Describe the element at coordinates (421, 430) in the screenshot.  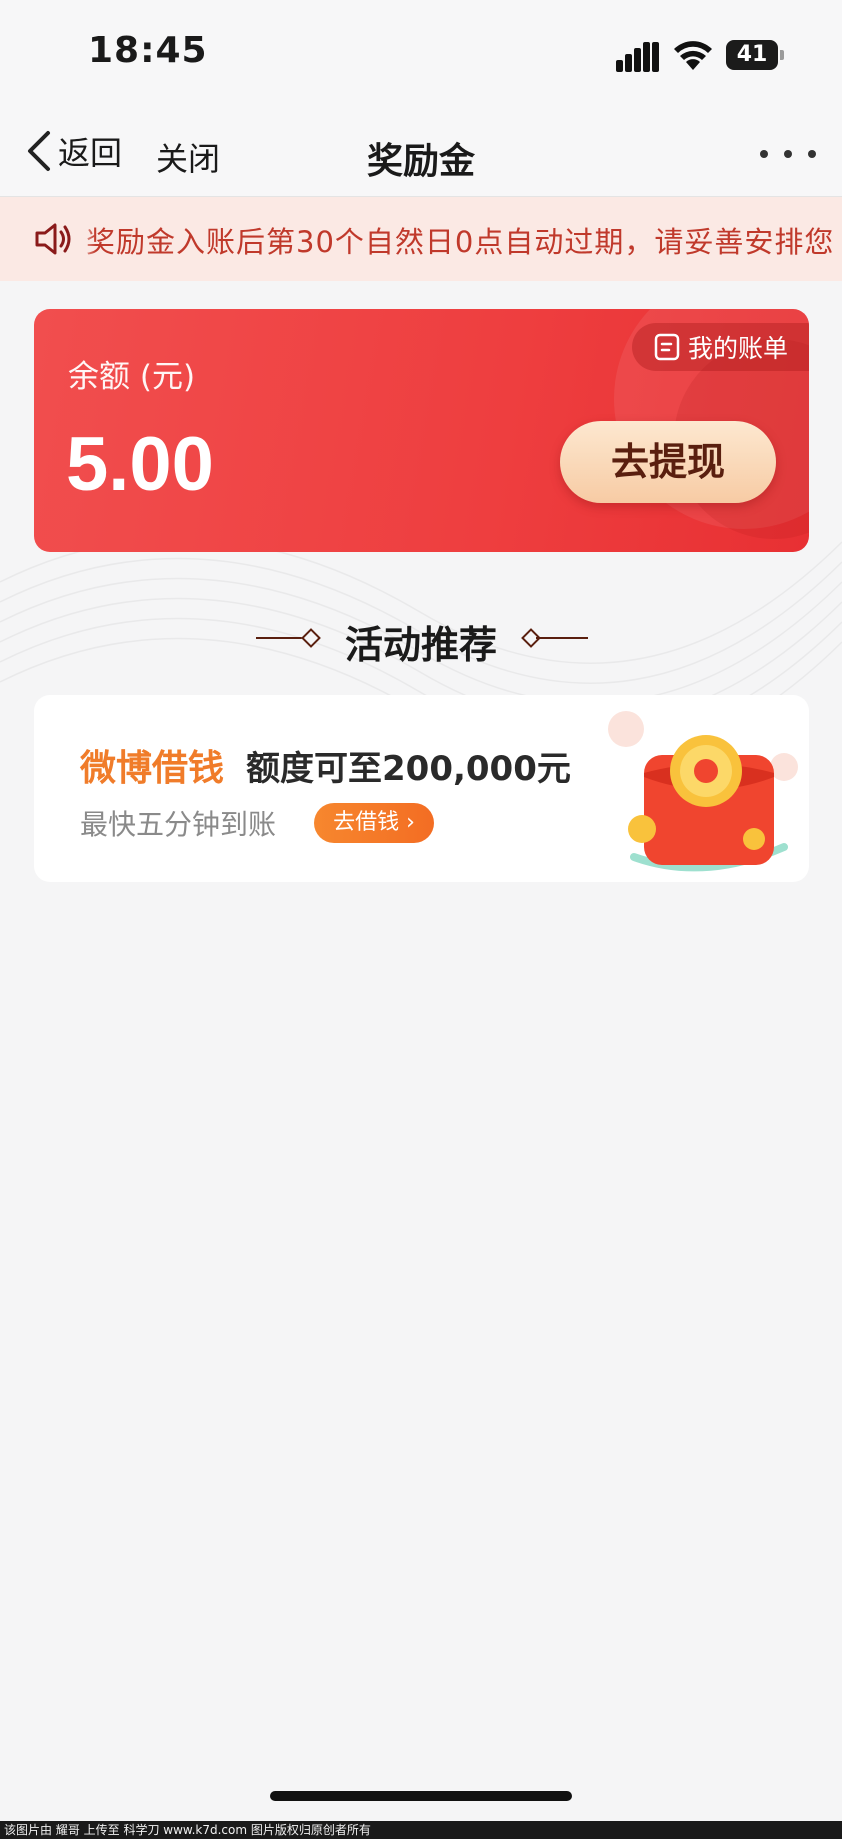
I see `balance-card: 我的账单 余额 (元) 5.00 去提现` at that location.